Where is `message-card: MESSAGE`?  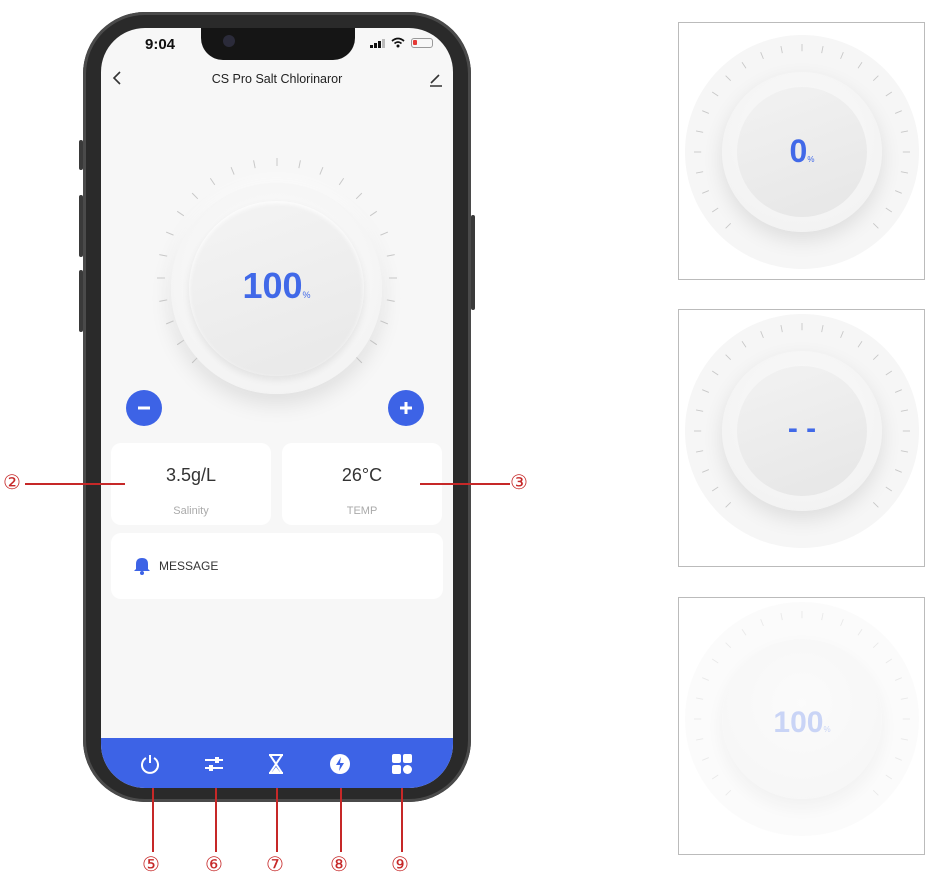
message-card: MESSAGE is located at coordinates (277, 566).